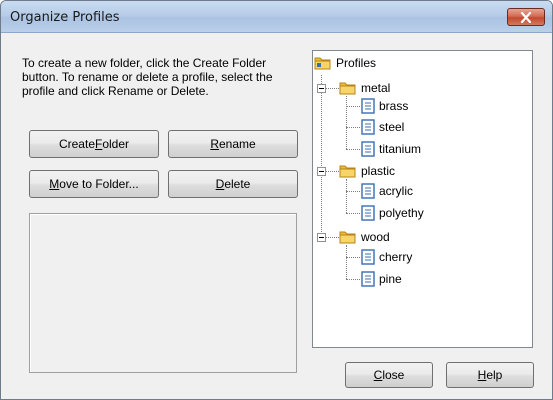 This screenshot has width=553, height=400. I want to click on tree-folder-plastic: plastic, so click(367, 171).